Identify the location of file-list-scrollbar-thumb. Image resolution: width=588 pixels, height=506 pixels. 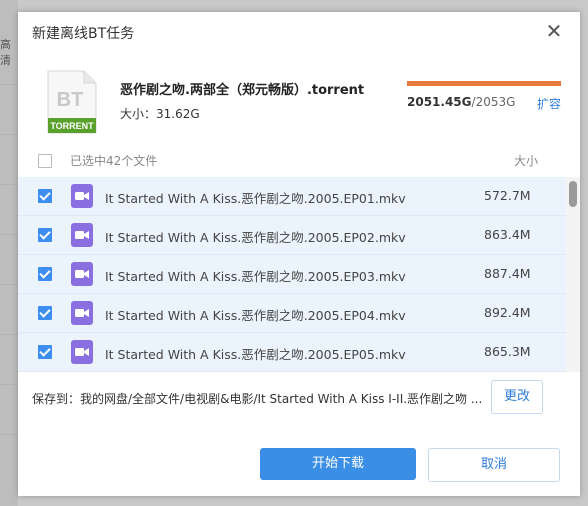
(573, 194).